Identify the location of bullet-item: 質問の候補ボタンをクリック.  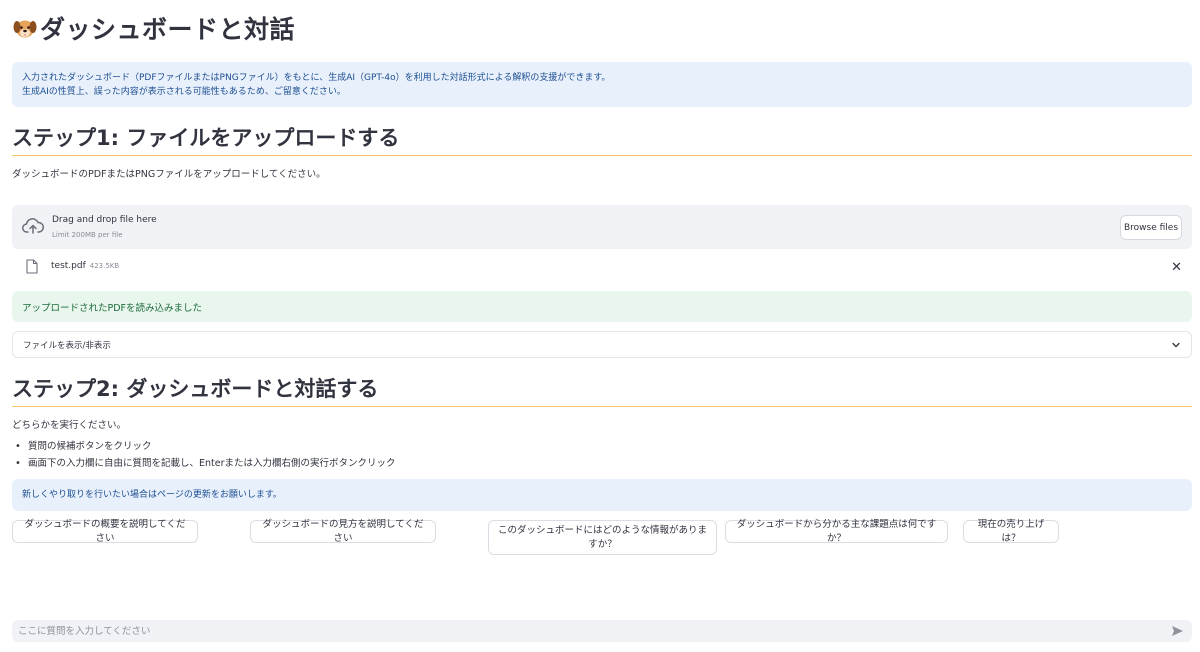
(204, 448).